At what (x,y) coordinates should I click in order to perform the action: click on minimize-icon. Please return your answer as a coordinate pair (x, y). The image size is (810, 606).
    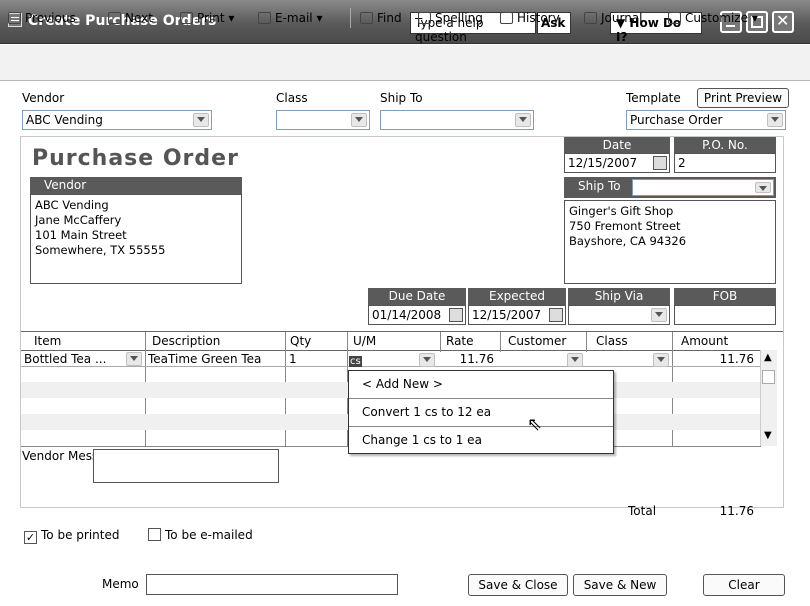
    Looking at the image, I should click on (730, 26).